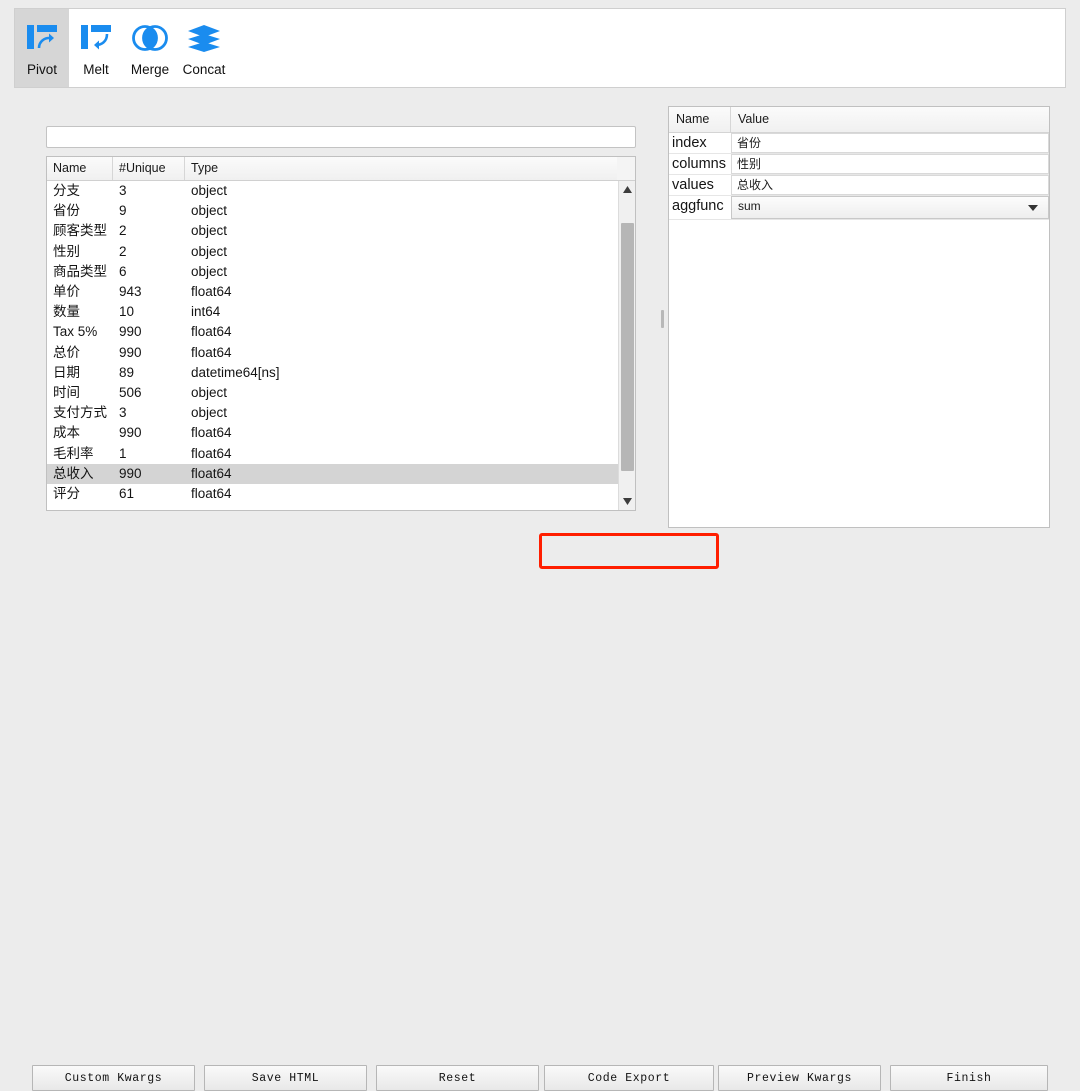 The height and width of the screenshot is (1091, 1080). I want to click on ribbon-item-concat: Concat, so click(204, 48).